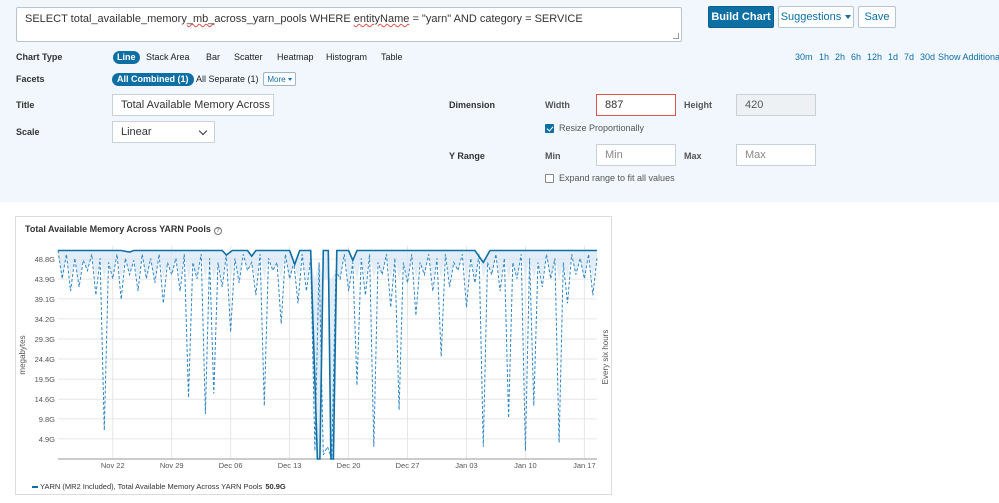  Describe the element at coordinates (193, 105) in the screenshot. I see `title-input: Total Available Memory Across YA` at that location.